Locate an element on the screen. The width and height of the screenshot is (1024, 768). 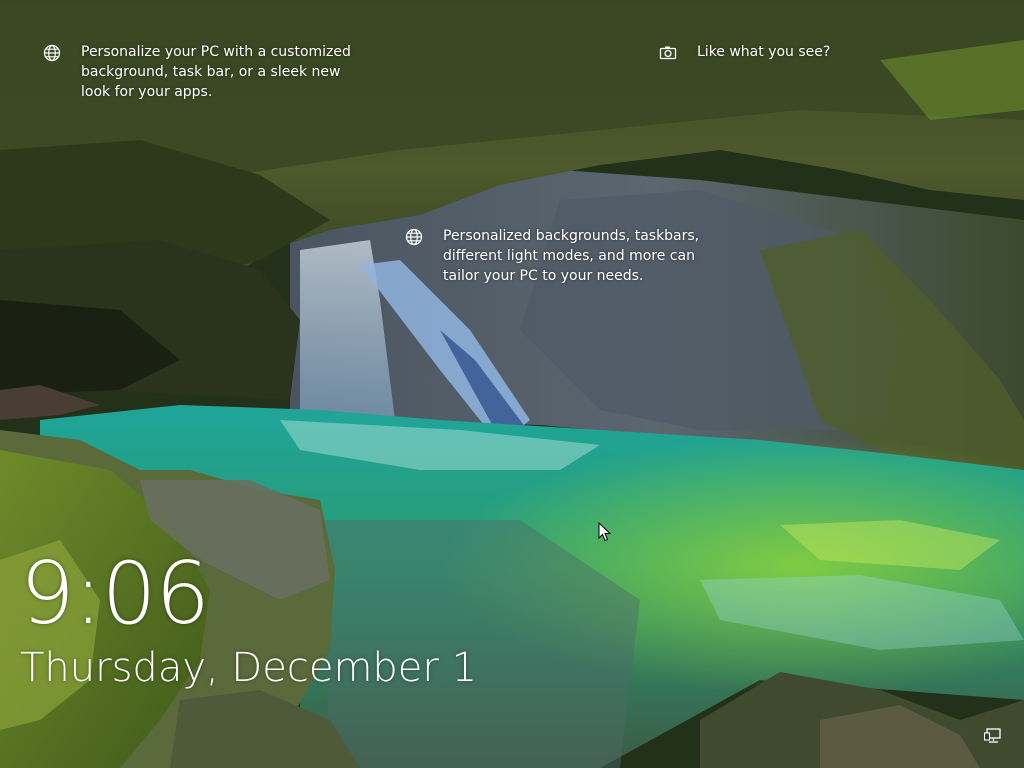
mouse-cursor-icon is located at coordinates (605, 532).